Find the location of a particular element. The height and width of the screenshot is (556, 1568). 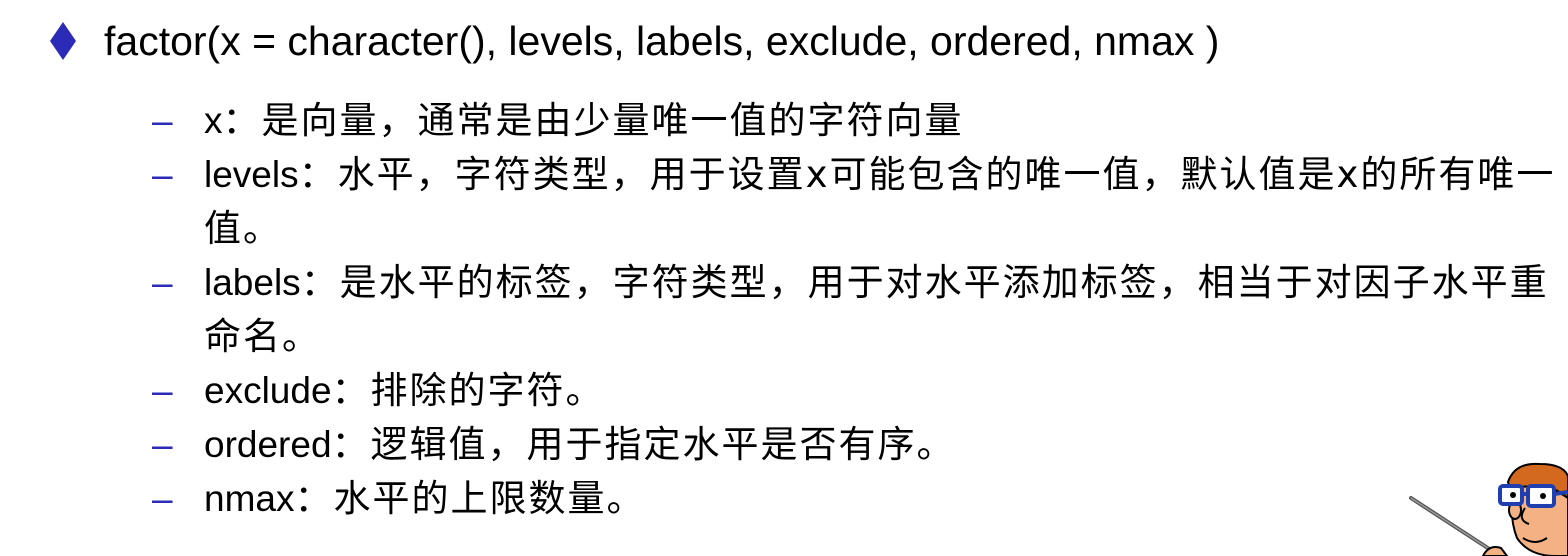

arg-name: levels is located at coordinates (251, 174).